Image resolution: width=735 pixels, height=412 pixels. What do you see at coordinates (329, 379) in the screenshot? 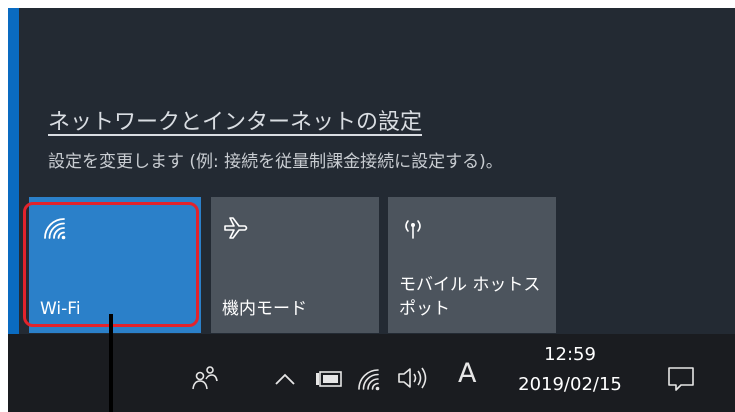
I see `battery-icon` at bounding box center [329, 379].